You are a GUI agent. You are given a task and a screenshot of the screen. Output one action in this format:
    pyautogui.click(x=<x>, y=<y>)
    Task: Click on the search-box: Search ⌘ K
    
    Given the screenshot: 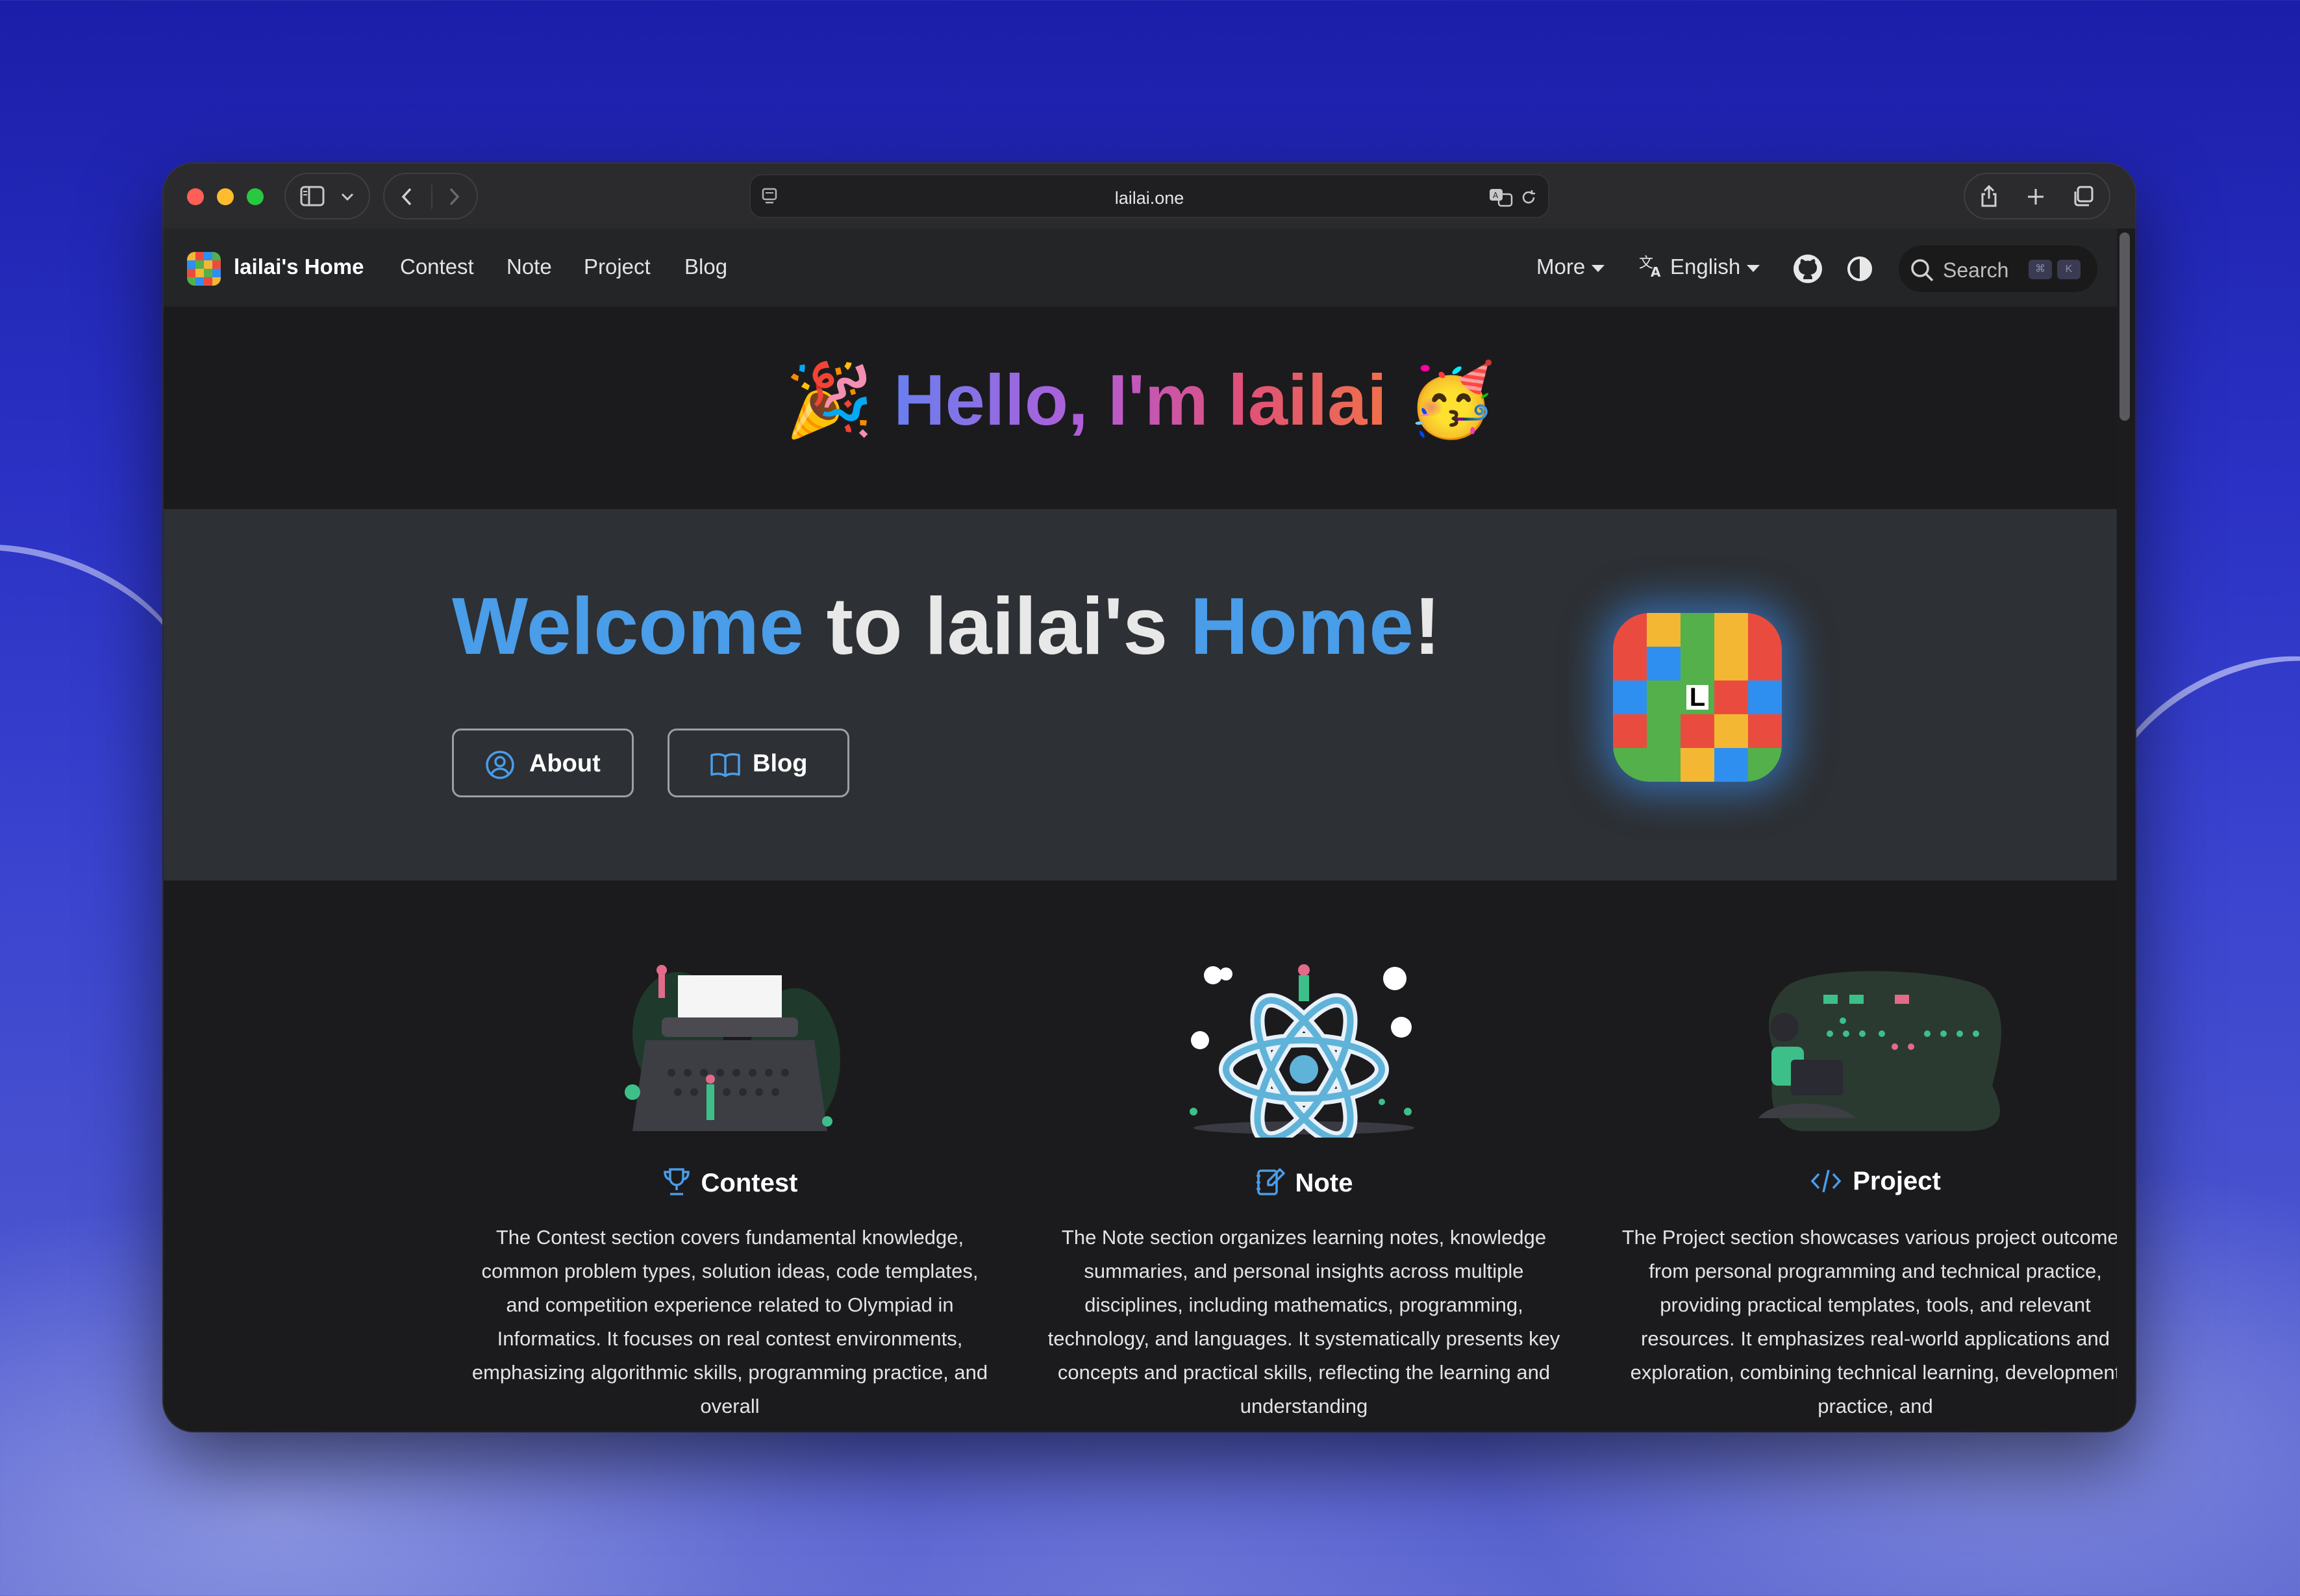 What is the action you would take?
    pyautogui.click(x=1998, y=268)
    